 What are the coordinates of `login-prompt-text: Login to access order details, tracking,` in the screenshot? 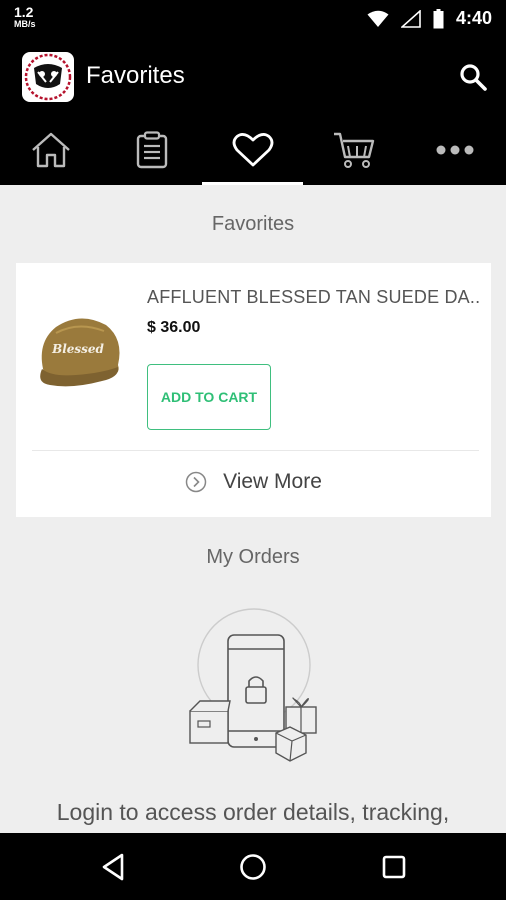 It's located at (253, 812).